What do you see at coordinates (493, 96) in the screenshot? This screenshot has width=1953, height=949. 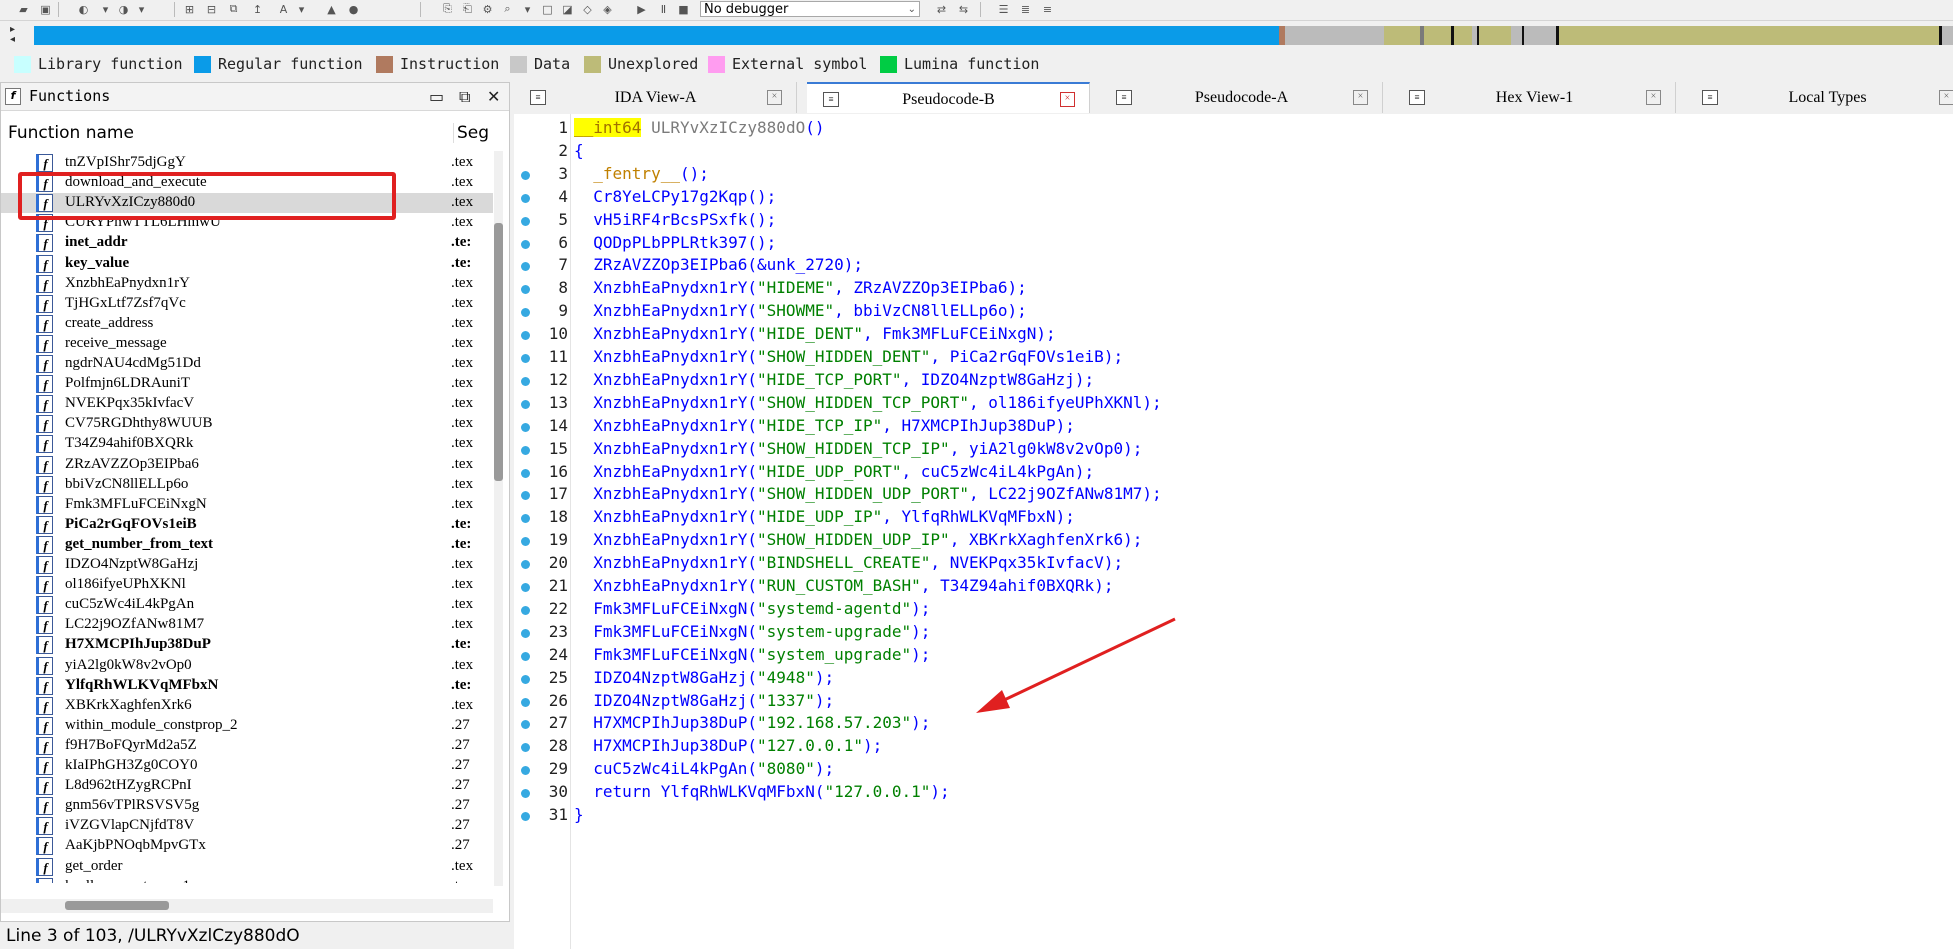 I see `close-icon: ✕` at bounding box center [493, 96].